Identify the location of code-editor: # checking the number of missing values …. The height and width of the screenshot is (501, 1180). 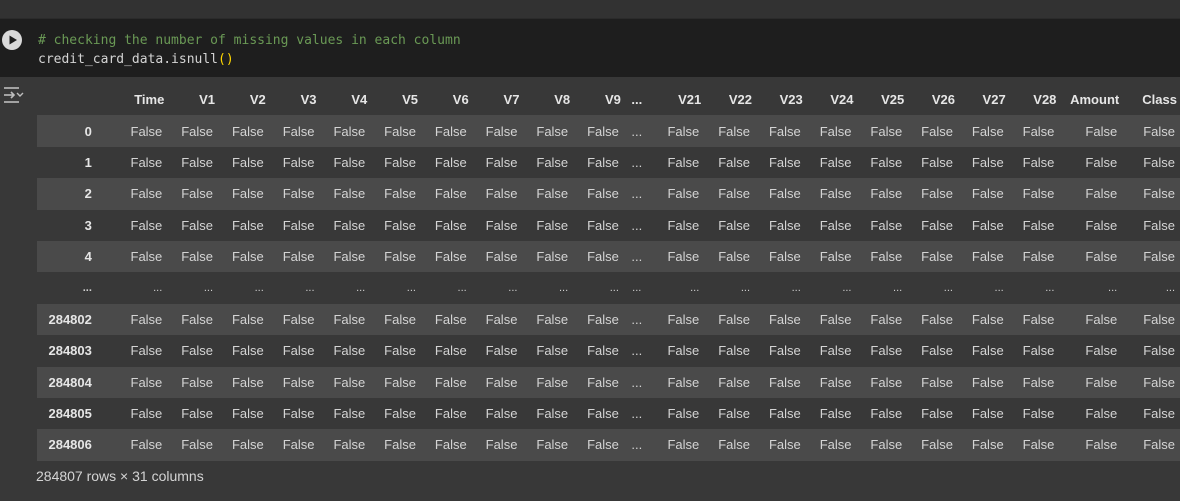
(249, 50).